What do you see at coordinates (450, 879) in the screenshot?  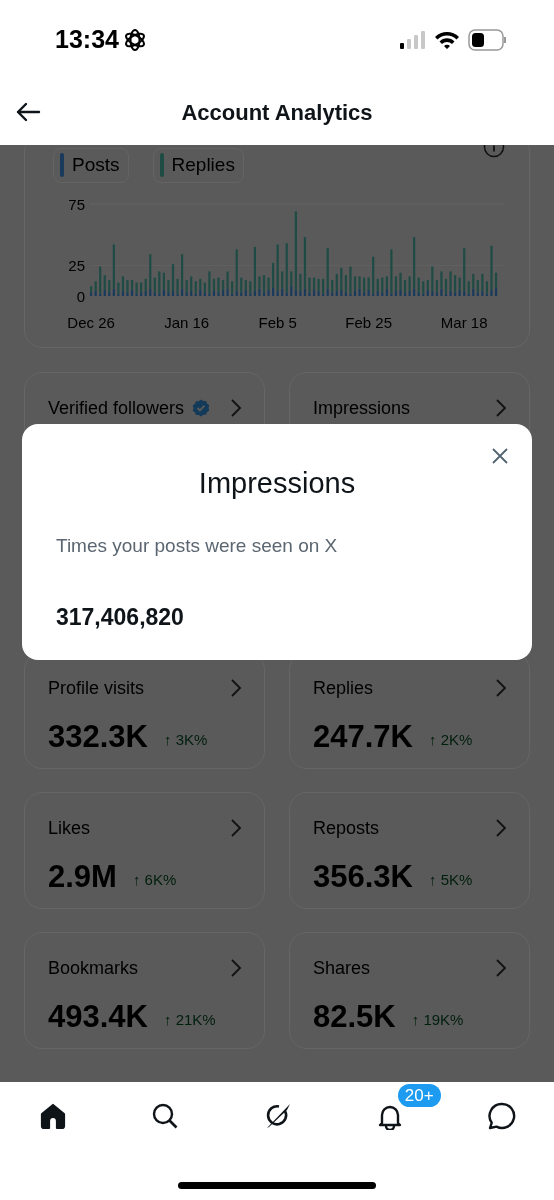 I see `metric-change: ↑ 5K%` at bounding box center [450, 879].